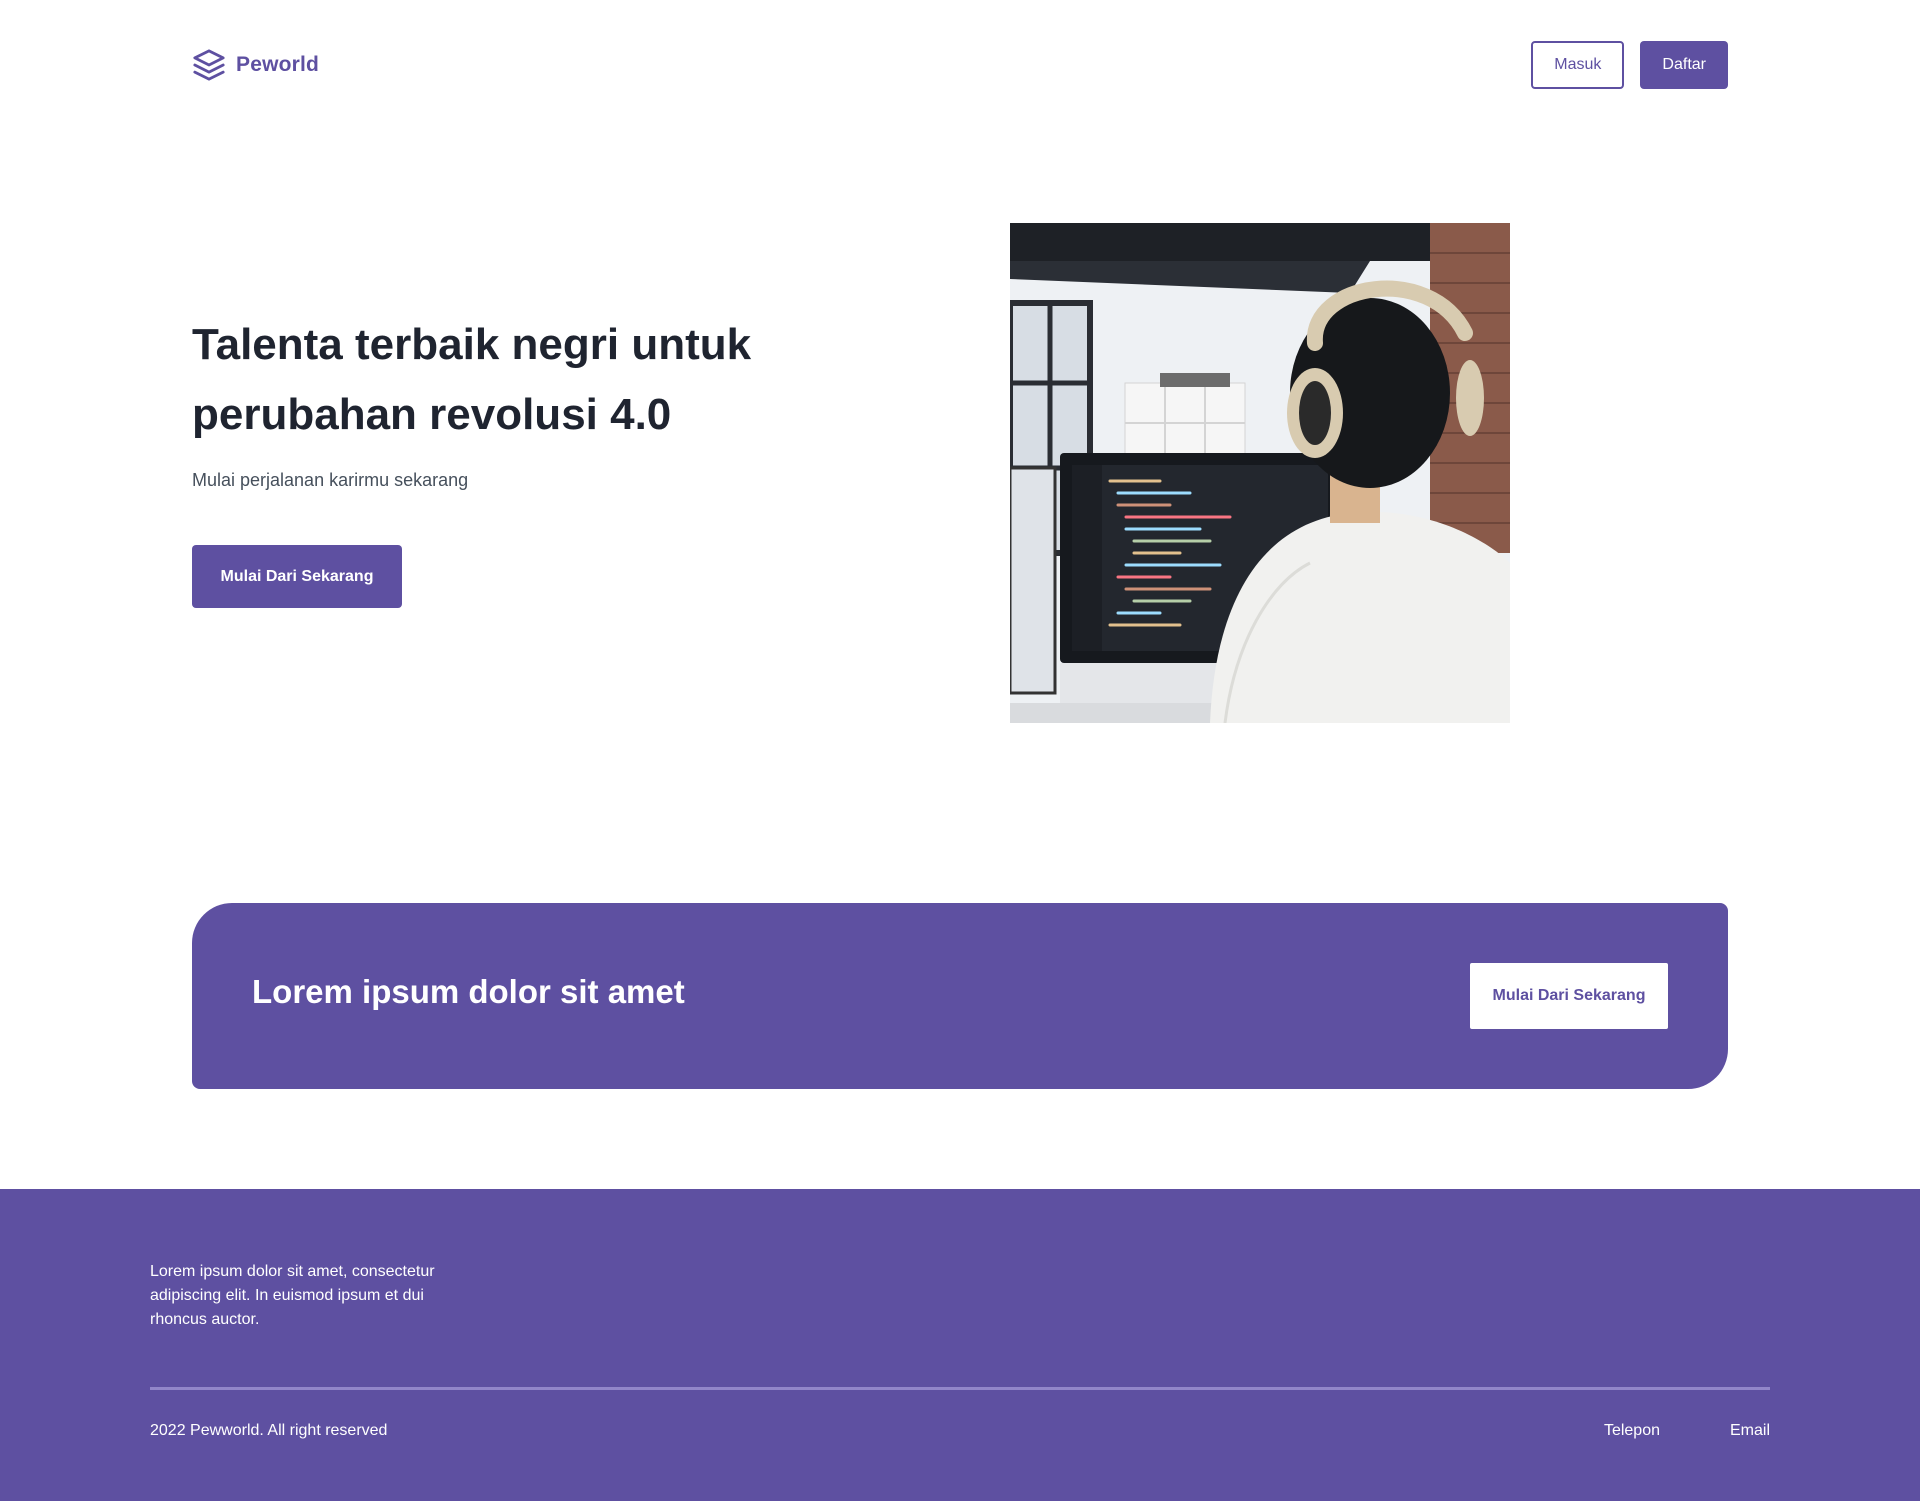  What do you see at coordinates (330, 480) in the screenshot?
I see `hero-subtitle: Mulai perjalanan karirmu sekarang` at bounding box center [330, 480].